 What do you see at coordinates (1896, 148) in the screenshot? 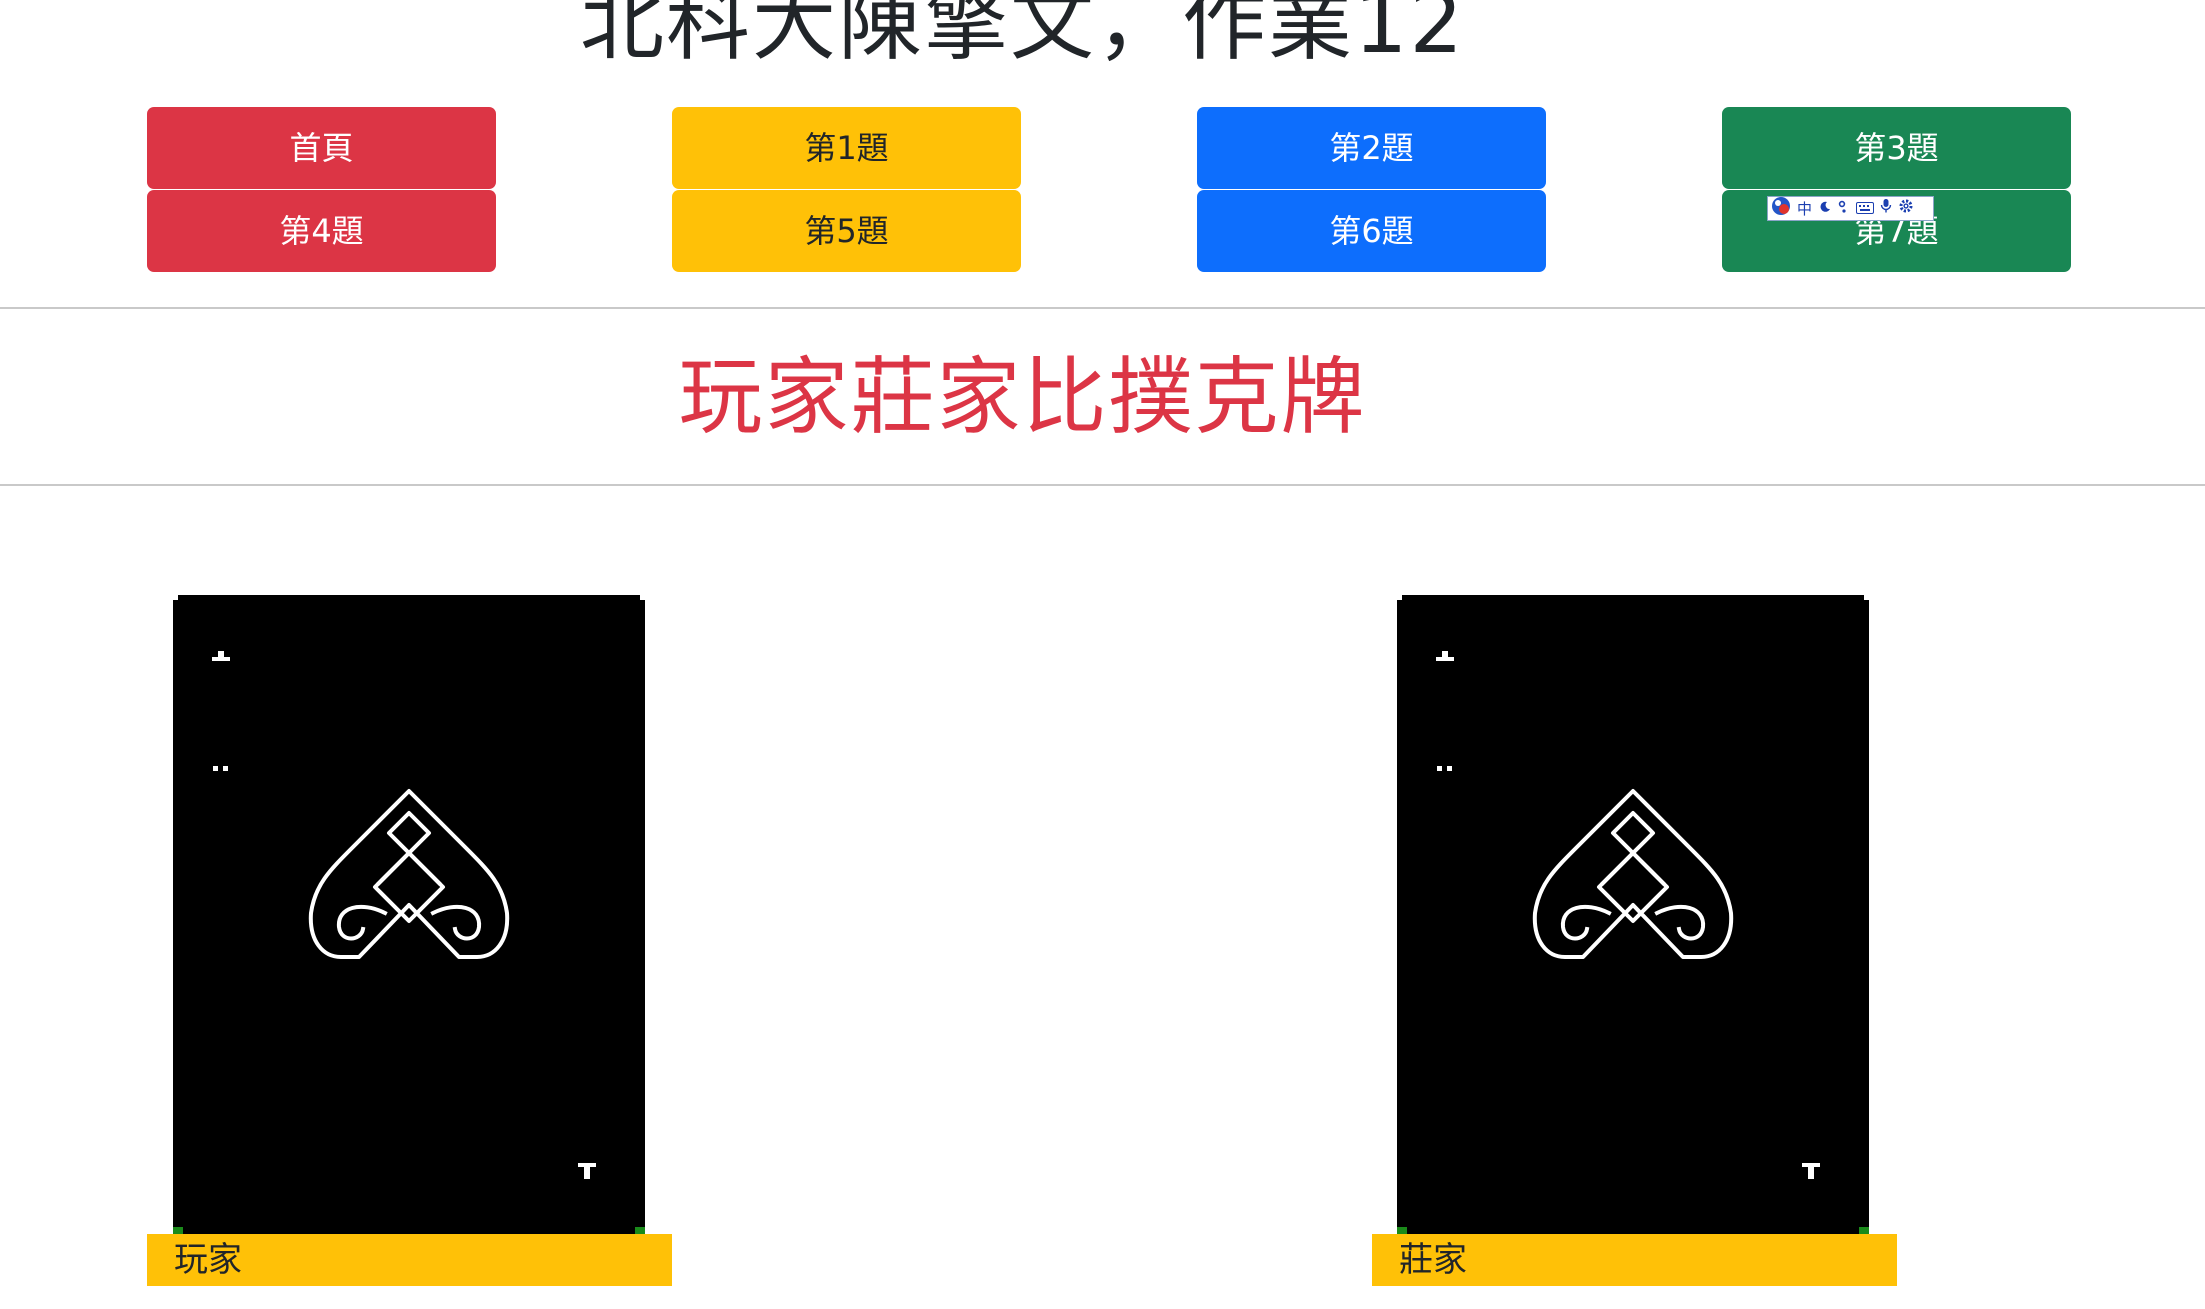
I see `question-3-button: 第3題` at bounding box center [1896, 148].